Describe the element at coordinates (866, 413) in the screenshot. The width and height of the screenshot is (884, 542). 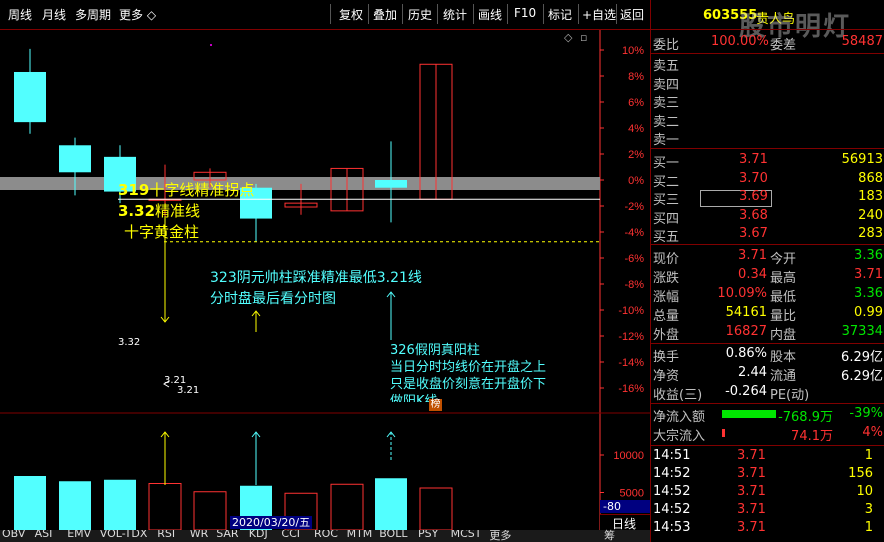
I see `flow-pct: -39%` at that location.